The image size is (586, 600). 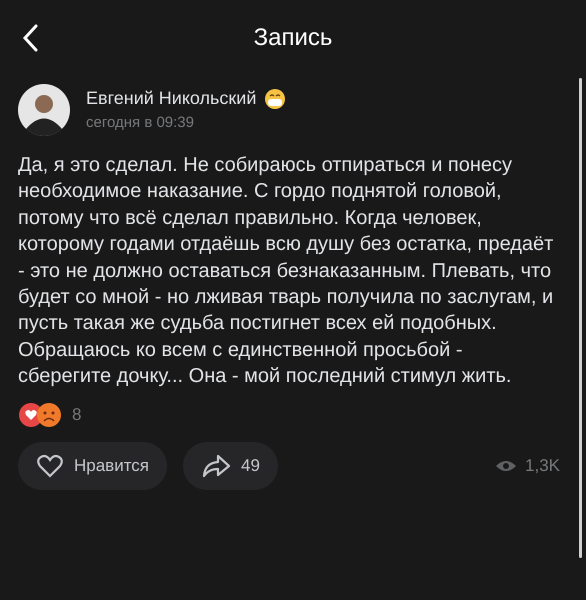 I want to click on avatar, so click(x=44, y=110).